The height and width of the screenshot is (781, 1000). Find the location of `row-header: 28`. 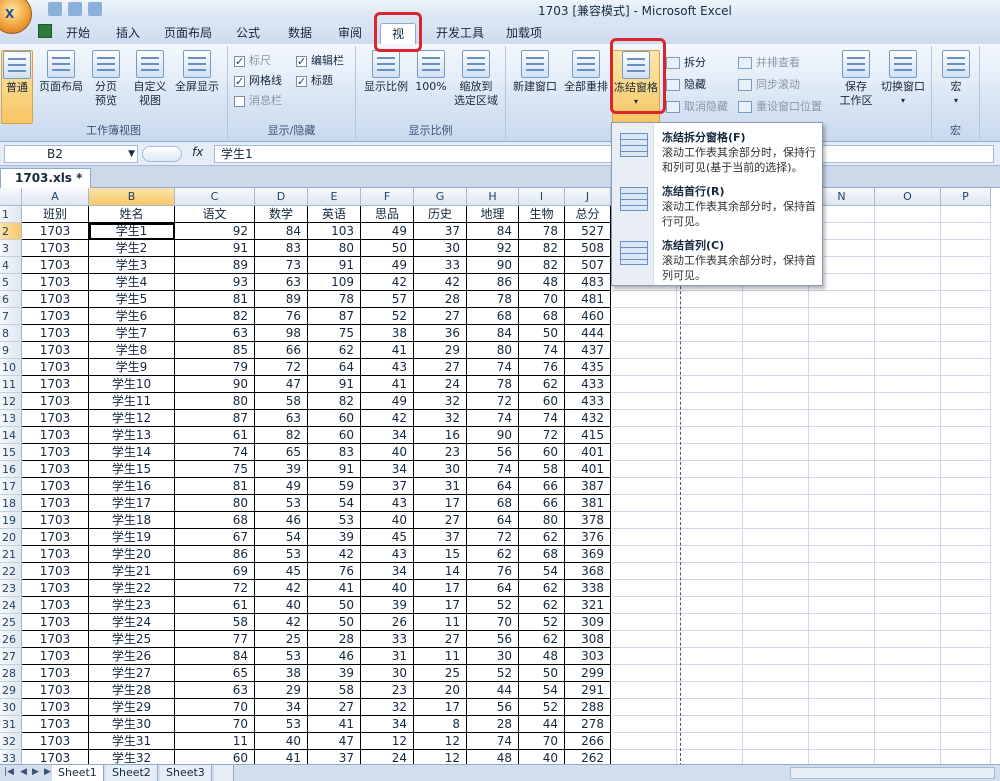

row-header: 28 is located at coordinates (11, 673).